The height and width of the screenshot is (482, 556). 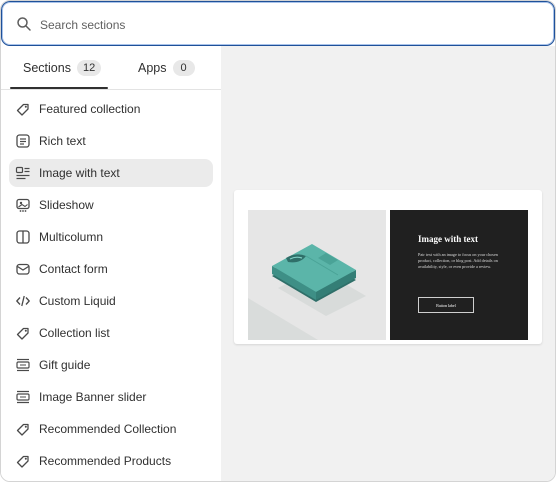 What do you see at coordinates (23, 205) in the screenshot?
I see `slideshow-icon` at bounding box center [23, 205].